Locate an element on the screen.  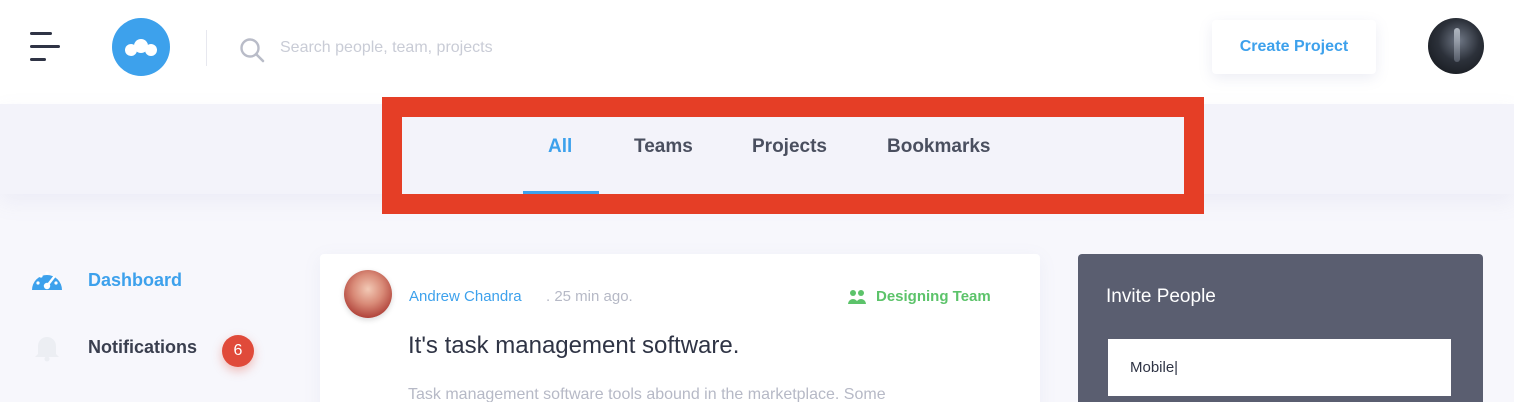
post-title: It's task management software. is located at coordinates (574, 345).